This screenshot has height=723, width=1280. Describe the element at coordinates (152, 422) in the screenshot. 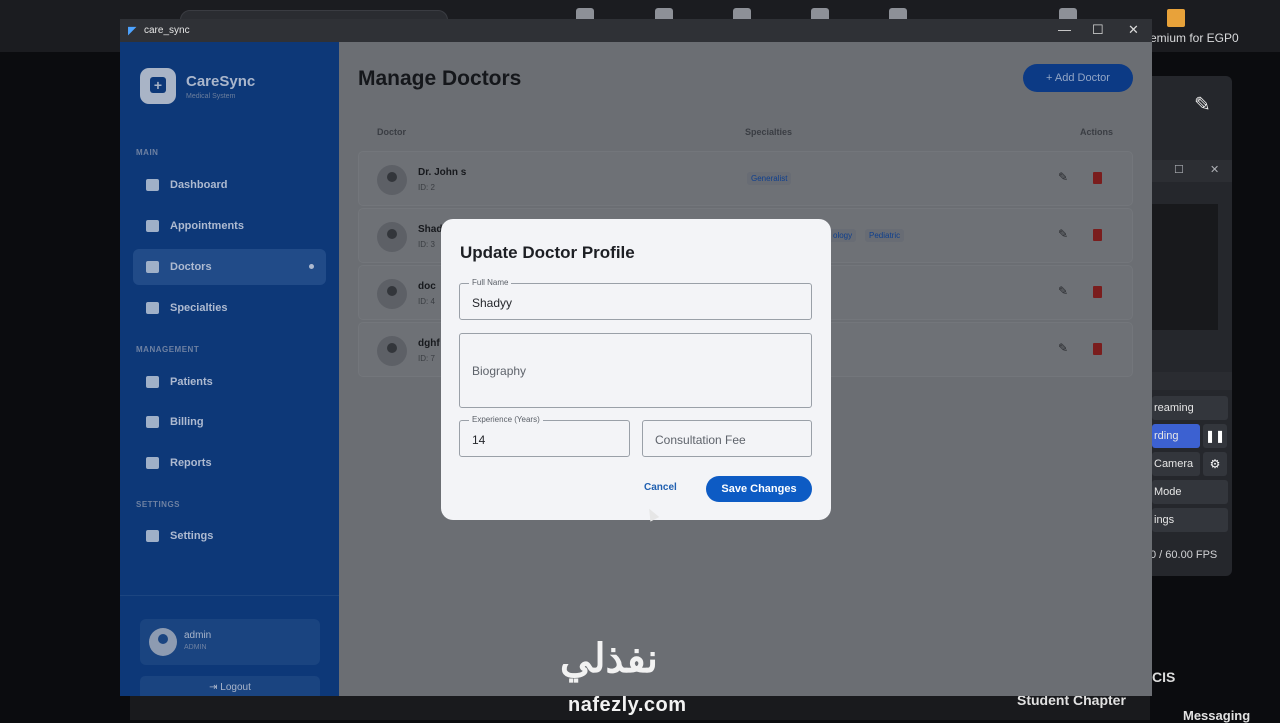

I see `card-icon` at that location.